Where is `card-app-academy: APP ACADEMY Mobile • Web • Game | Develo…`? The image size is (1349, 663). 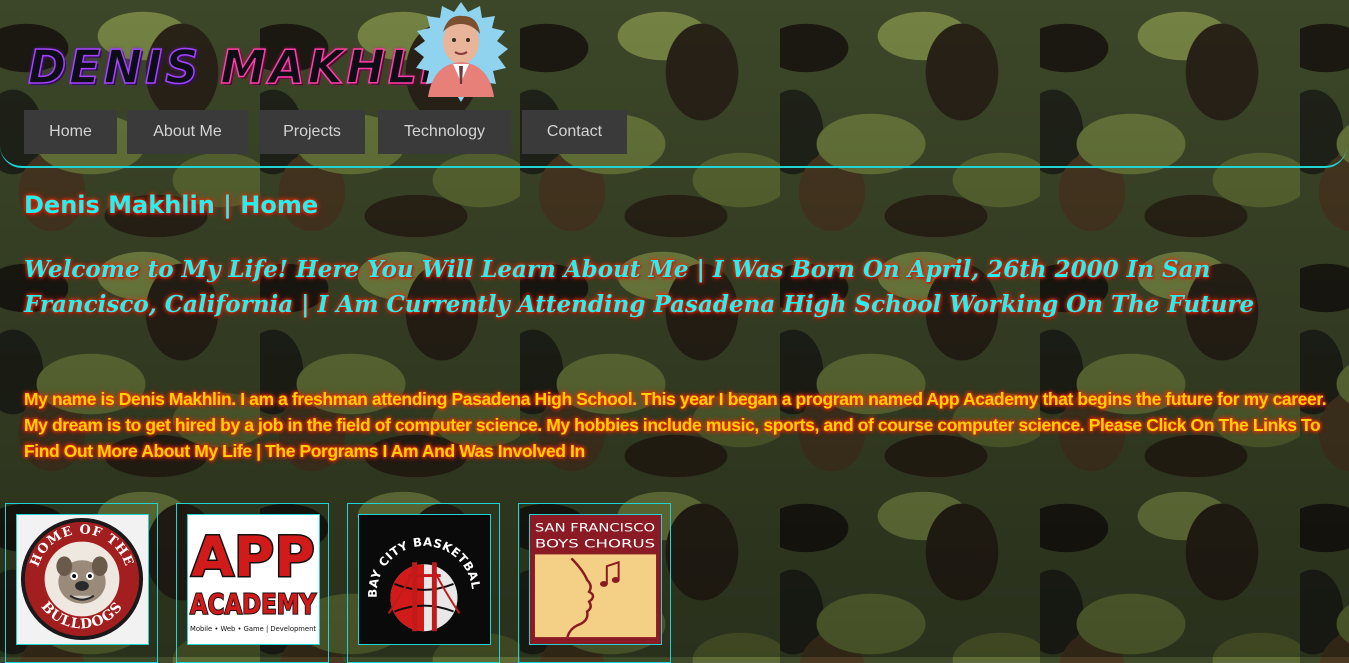
card-app-academy: APP ACADEMY Mobile • Web • Game | Develo… is located at coordinates (252, 583).